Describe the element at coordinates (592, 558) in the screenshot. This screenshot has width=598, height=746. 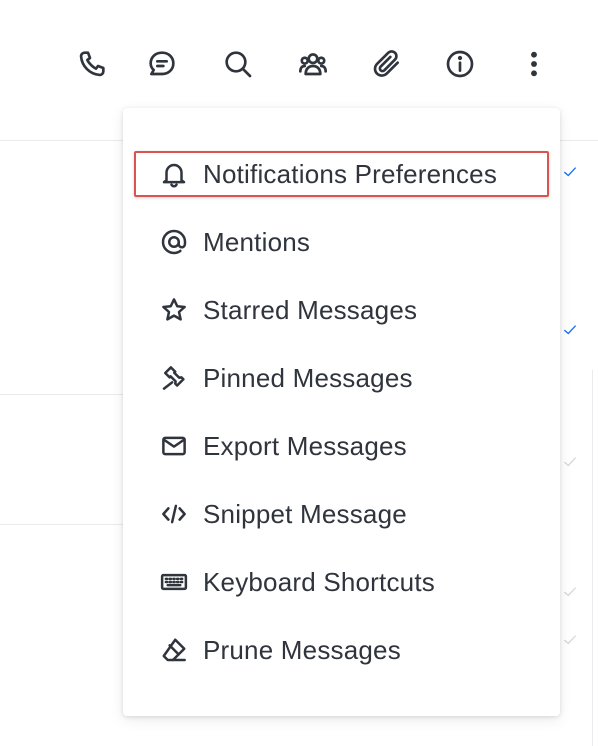
I see `scrollbar-track` at that location.